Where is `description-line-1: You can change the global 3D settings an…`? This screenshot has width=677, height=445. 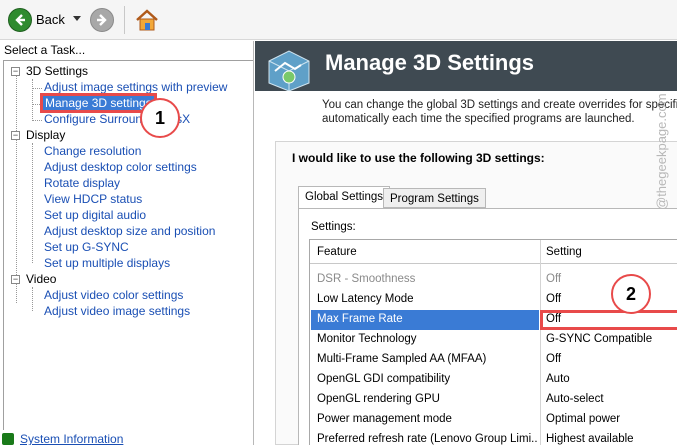
description-line-1: You can change the global 3D settings an… is located at coordinates (499, 105).